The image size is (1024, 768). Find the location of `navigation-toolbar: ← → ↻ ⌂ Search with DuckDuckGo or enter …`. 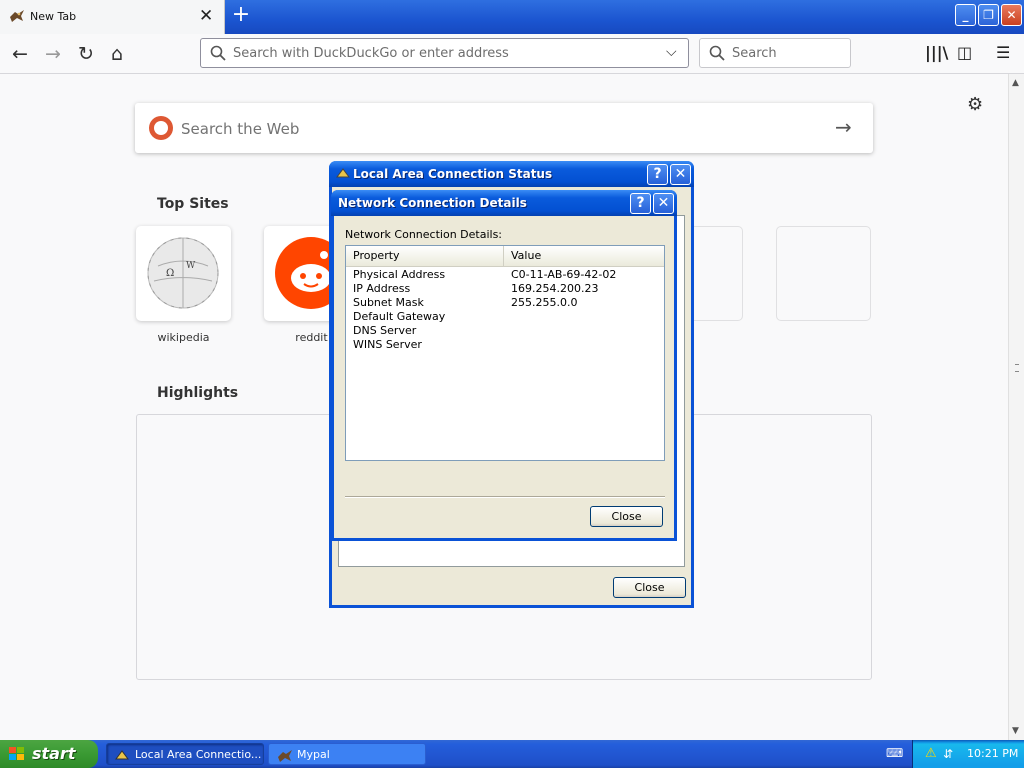

navigation-toolbar: ← → ↻ ⌂ Search with DuckDuckGo or enter … is located at coordinates (512, 54).